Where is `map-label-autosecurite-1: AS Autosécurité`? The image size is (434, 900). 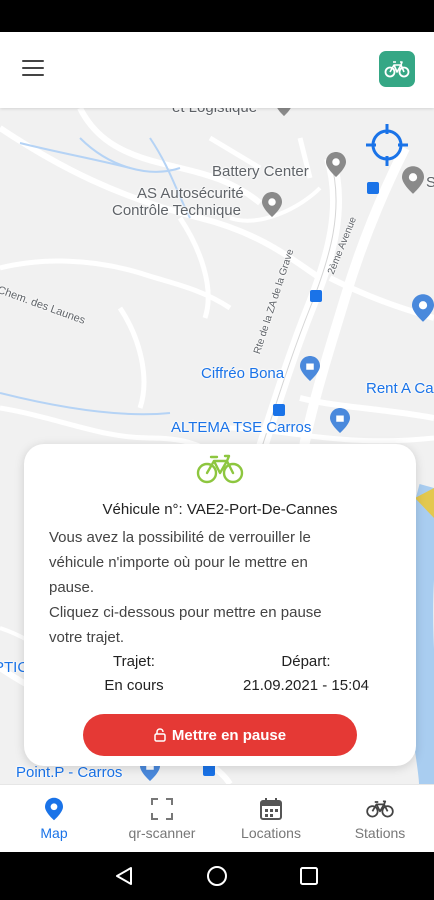
map-label-autosecurite-1: AS Autosécurité is located at coordinates (190, 193).